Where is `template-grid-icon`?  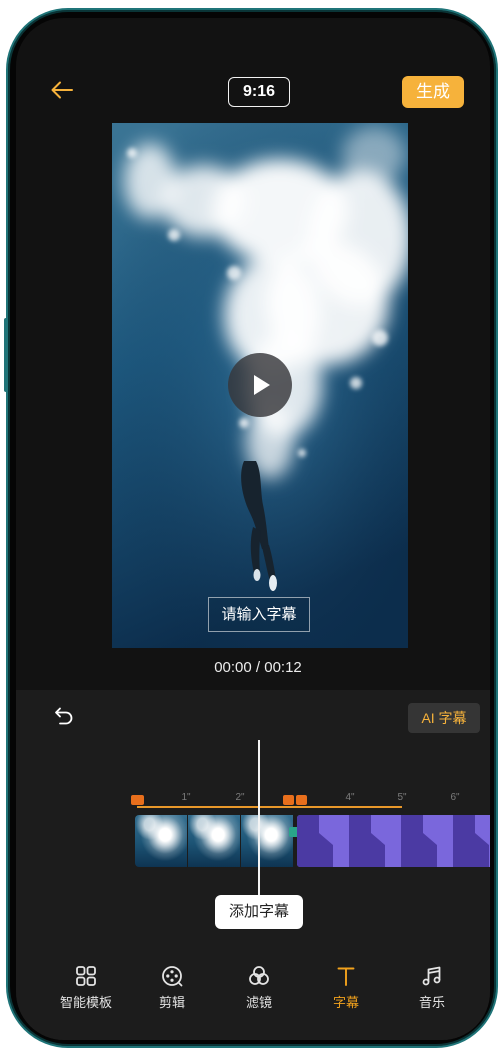 template-grid-icon is located at coordinates (86, 976).